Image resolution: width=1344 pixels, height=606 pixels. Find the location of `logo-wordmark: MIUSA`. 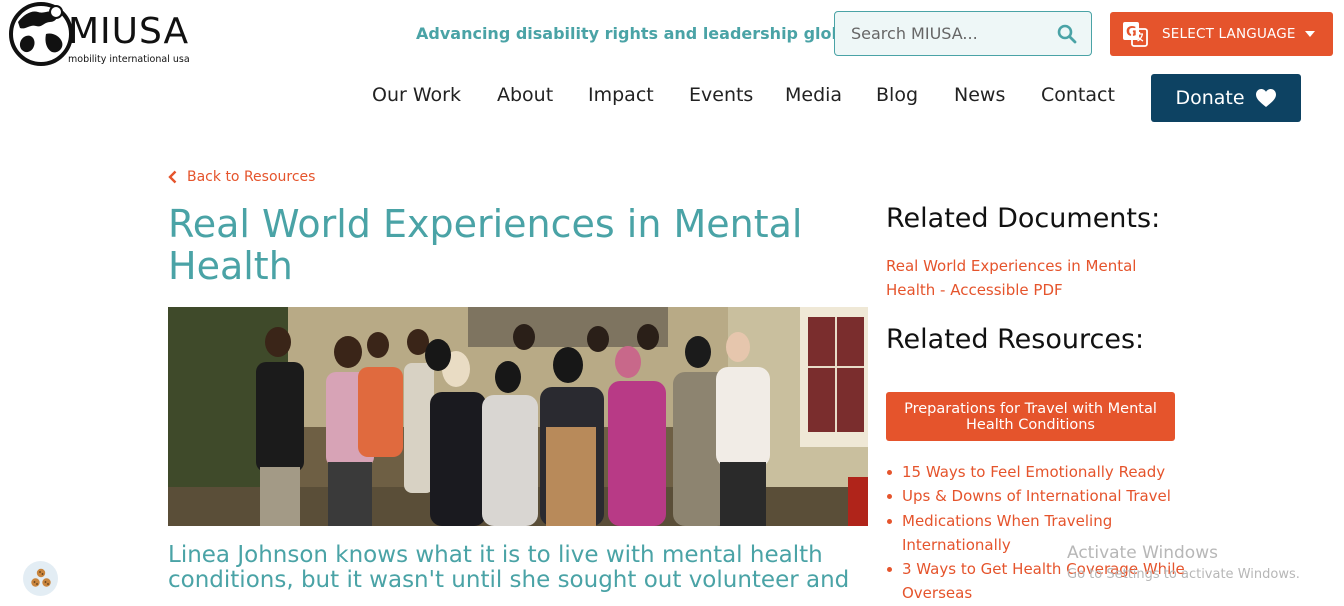

logo-wordmark: MIUSA is located at coordinates (129, 31).